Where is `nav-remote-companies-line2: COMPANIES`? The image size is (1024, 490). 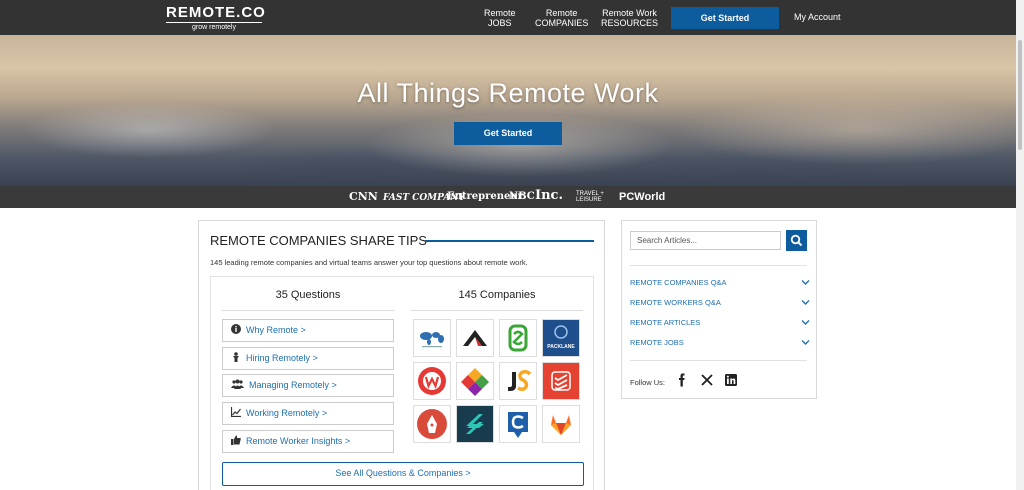
nav-remote-companies-line2: COMPANIES is located at coordinates (562, 23).